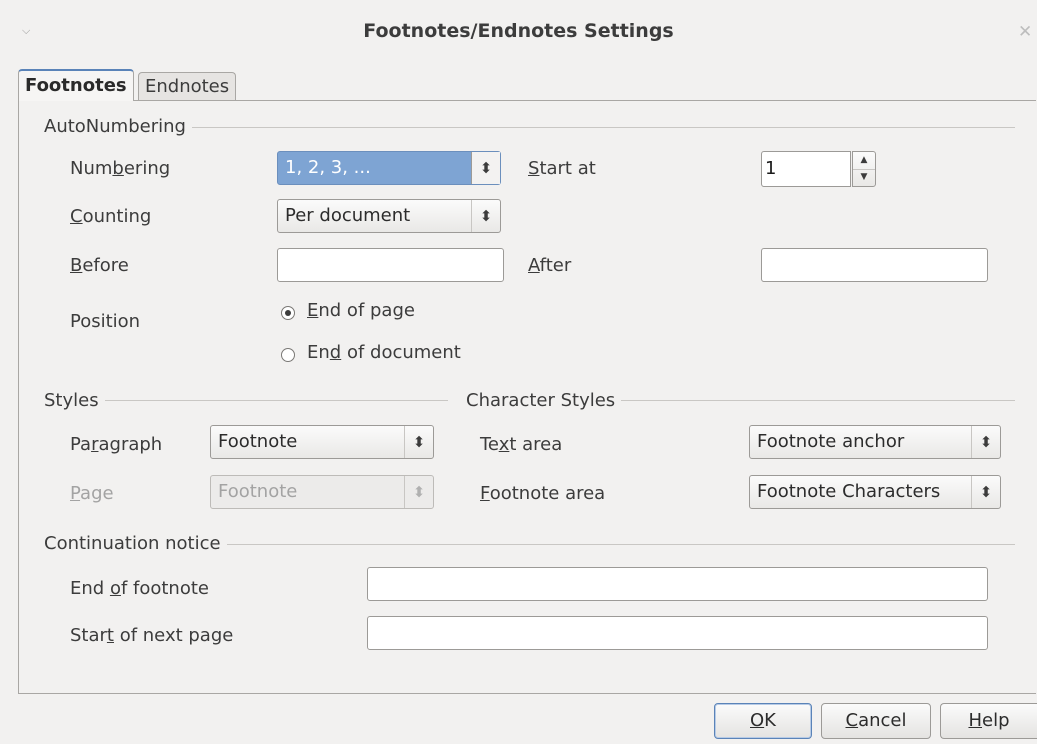 The height and width of the screenshot is (744, 1037). Describe the element at coordinates (99, 265) in the screenshot. I see `before-label: Before` at that location.